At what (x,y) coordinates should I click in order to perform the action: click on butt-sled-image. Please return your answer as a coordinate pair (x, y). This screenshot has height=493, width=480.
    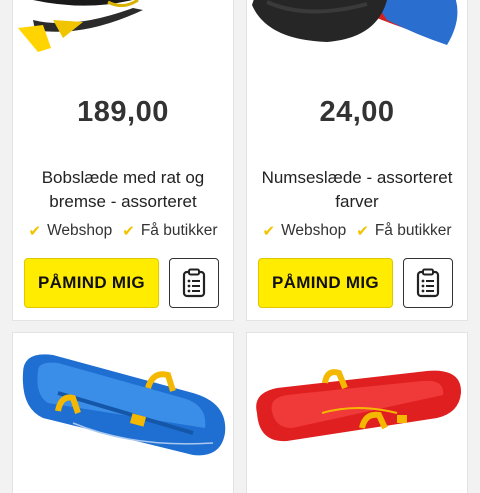
    Looking at the image, I should click on (357, 30).